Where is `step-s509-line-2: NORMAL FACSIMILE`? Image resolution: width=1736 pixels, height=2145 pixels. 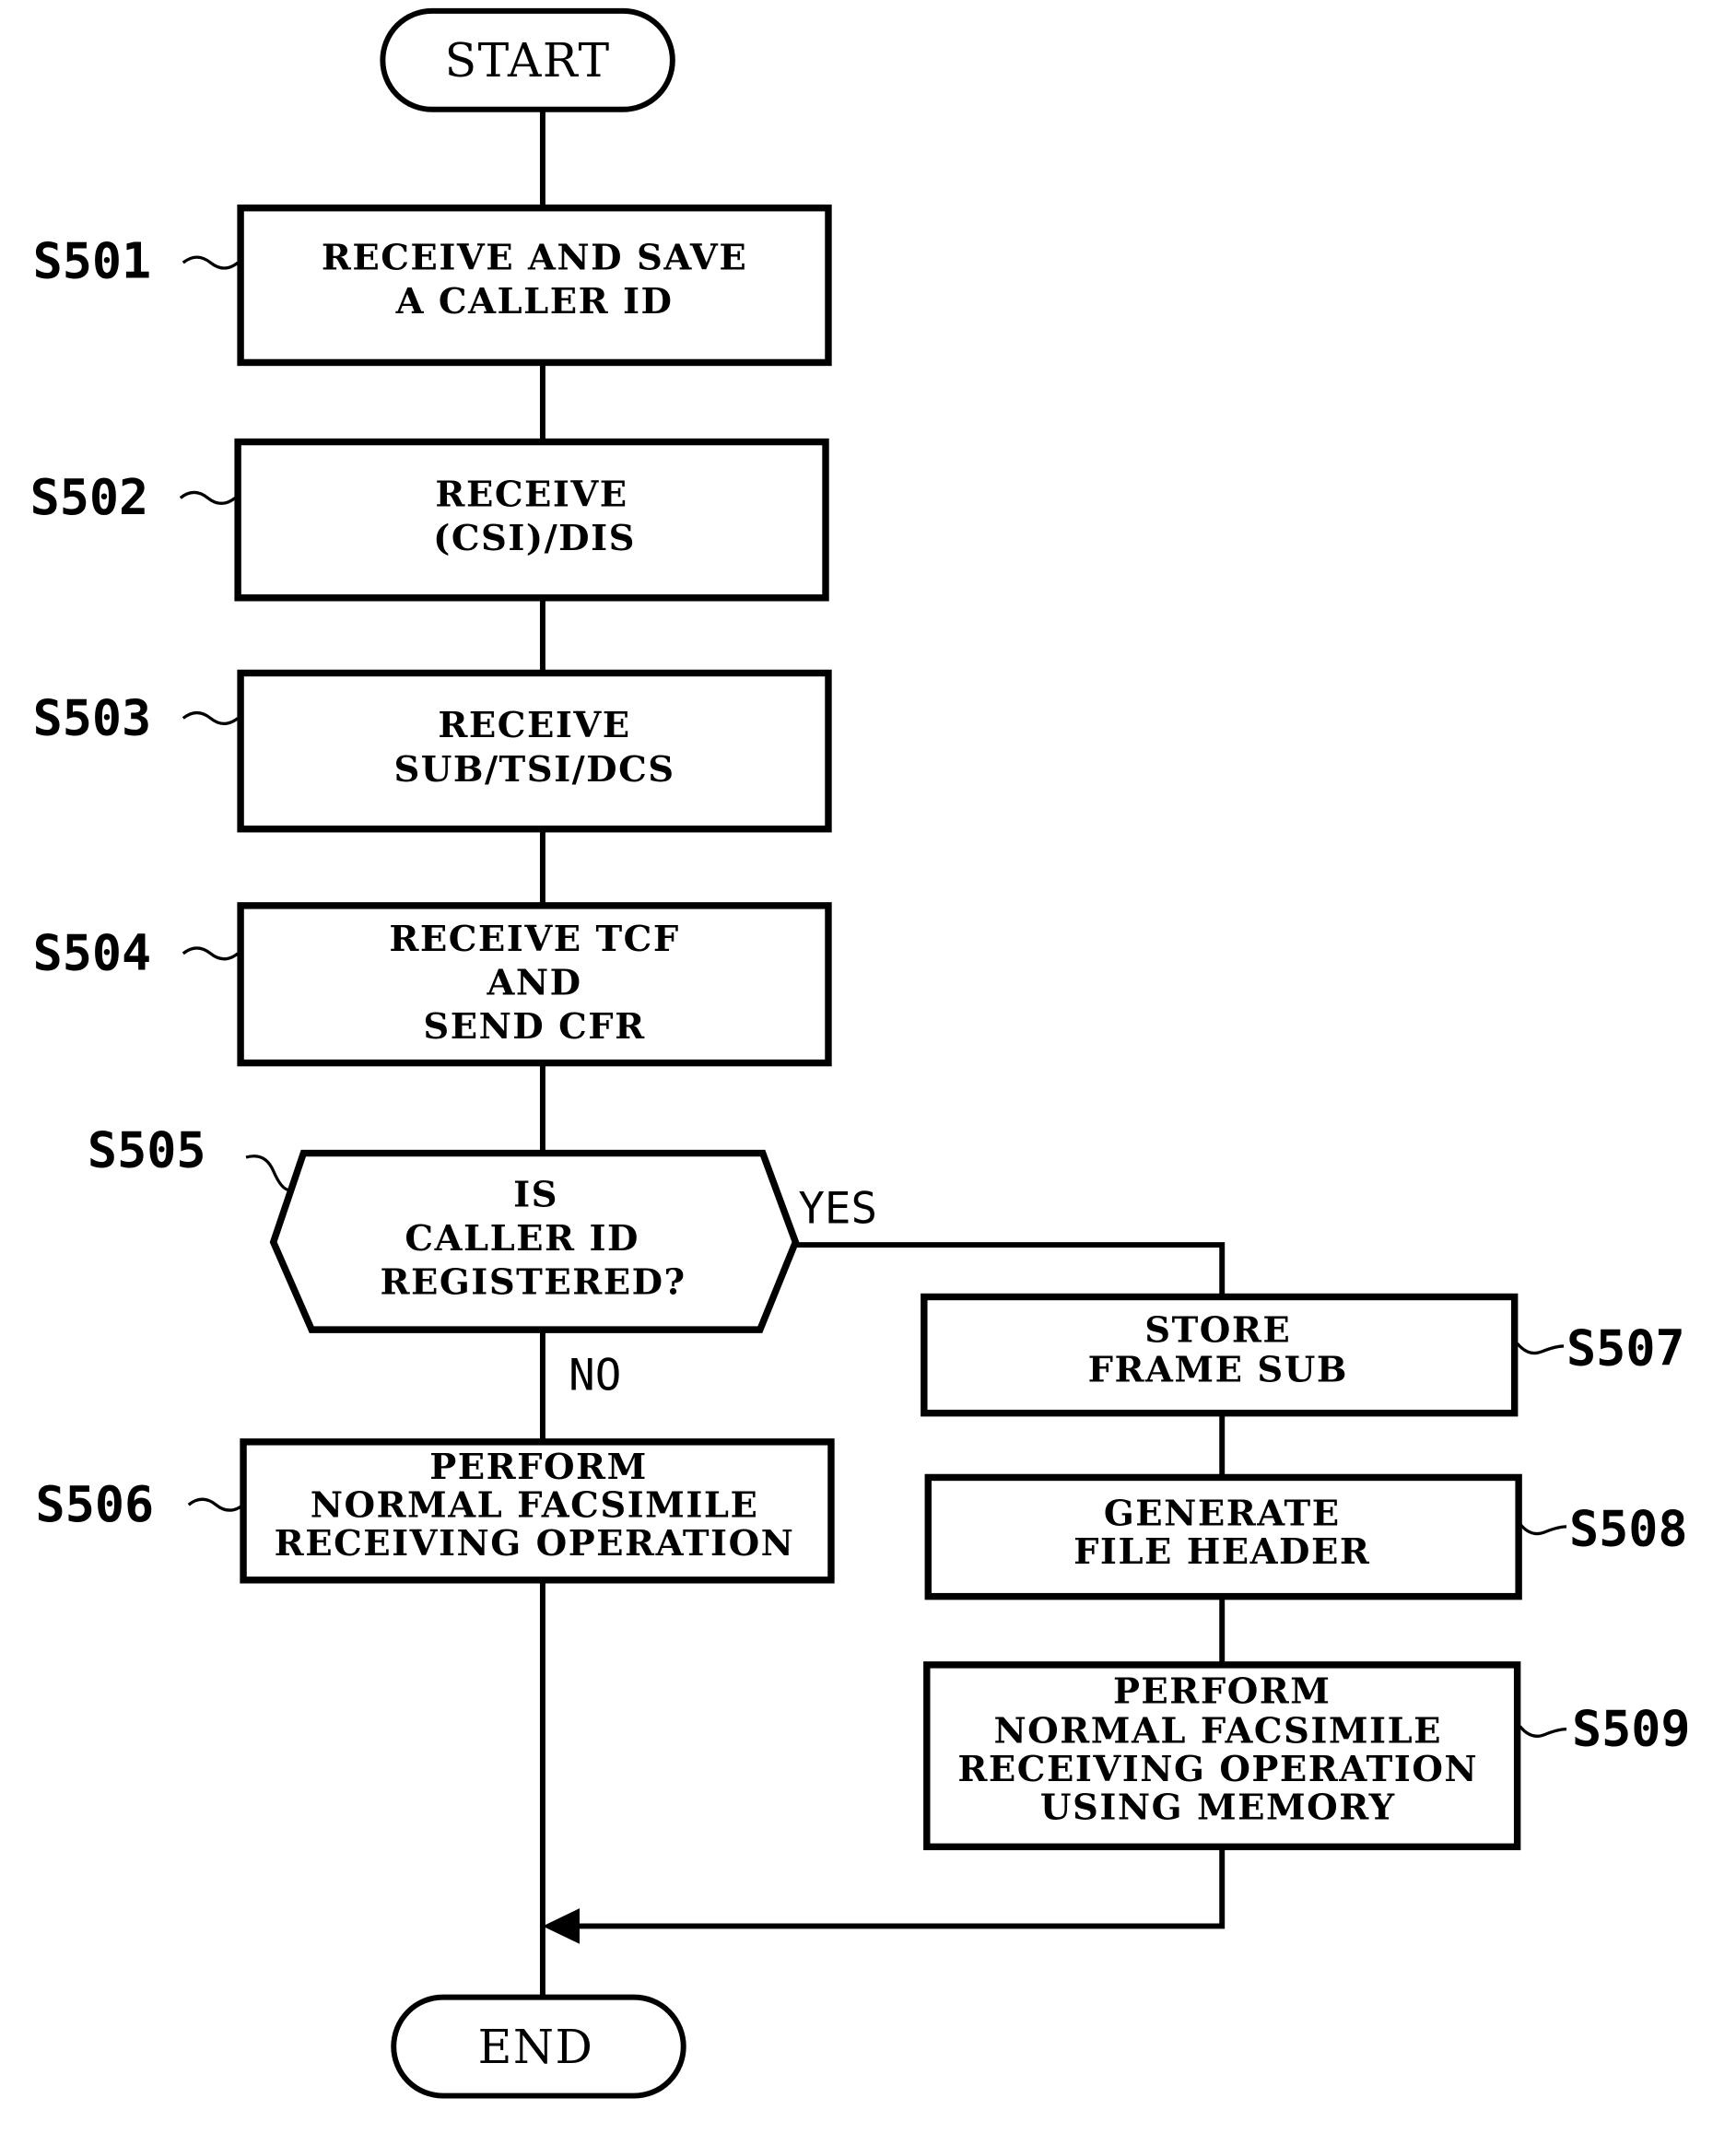
step-s509-line-2: NORMAL FACSIMILE is located at coordinates (1217, 1731).